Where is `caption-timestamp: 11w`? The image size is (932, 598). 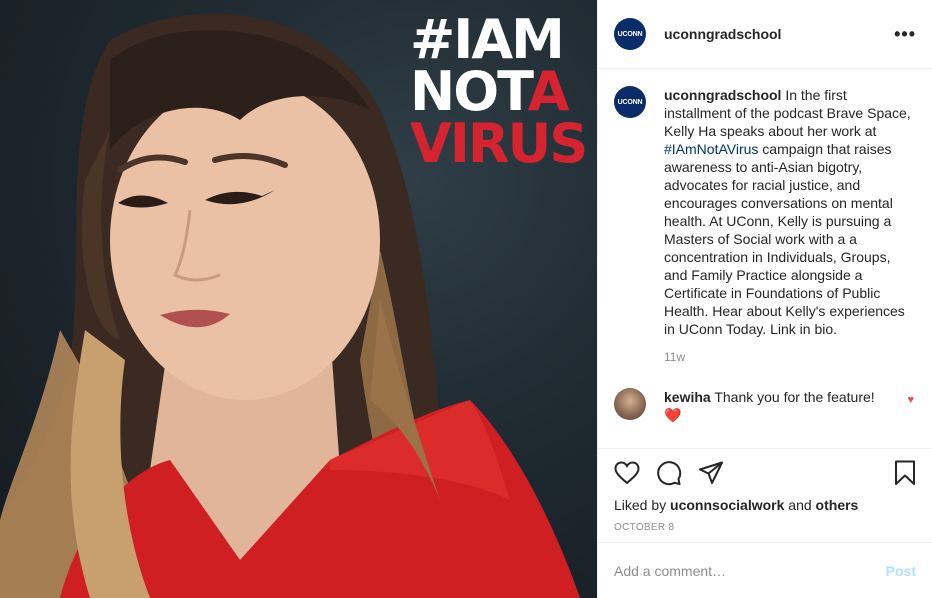
caption-timestamp: 11w is located at coordinates (790, 357).